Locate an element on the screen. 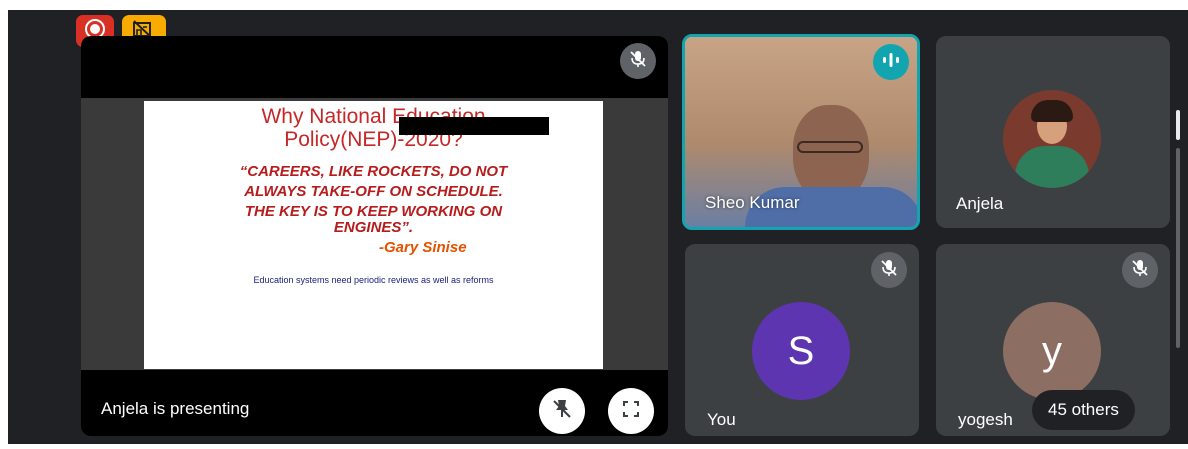 The image size is (1188, 449). scroll-track is located at coordinates (1178, 248).